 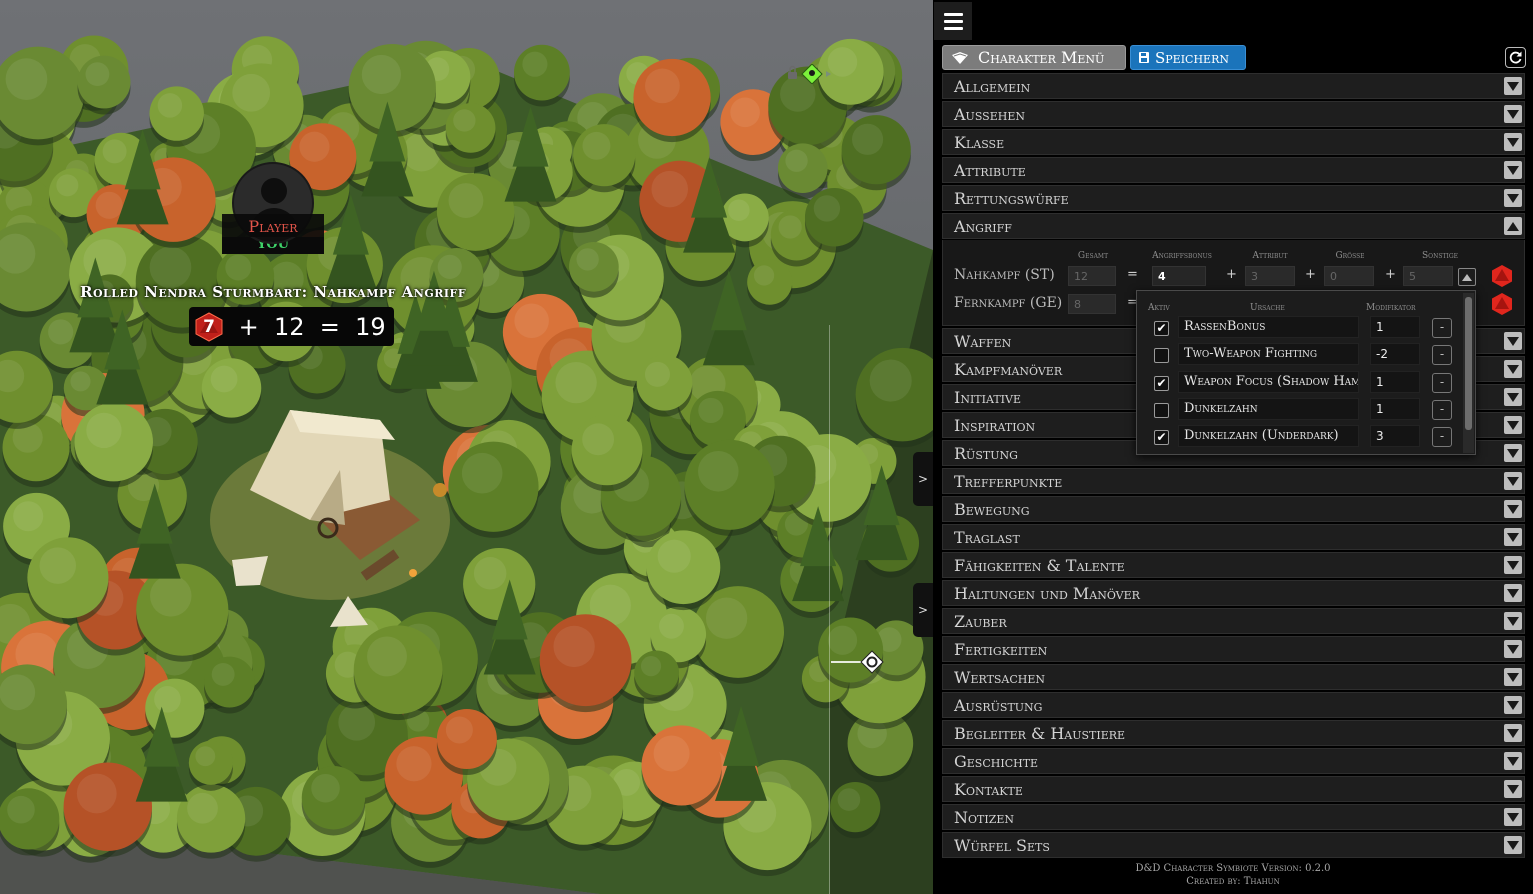 What do you see at coordinates (1467, 277) in the screenshot?
I see `toggle-modifiers-icon` at bounding box center [1467, 277].